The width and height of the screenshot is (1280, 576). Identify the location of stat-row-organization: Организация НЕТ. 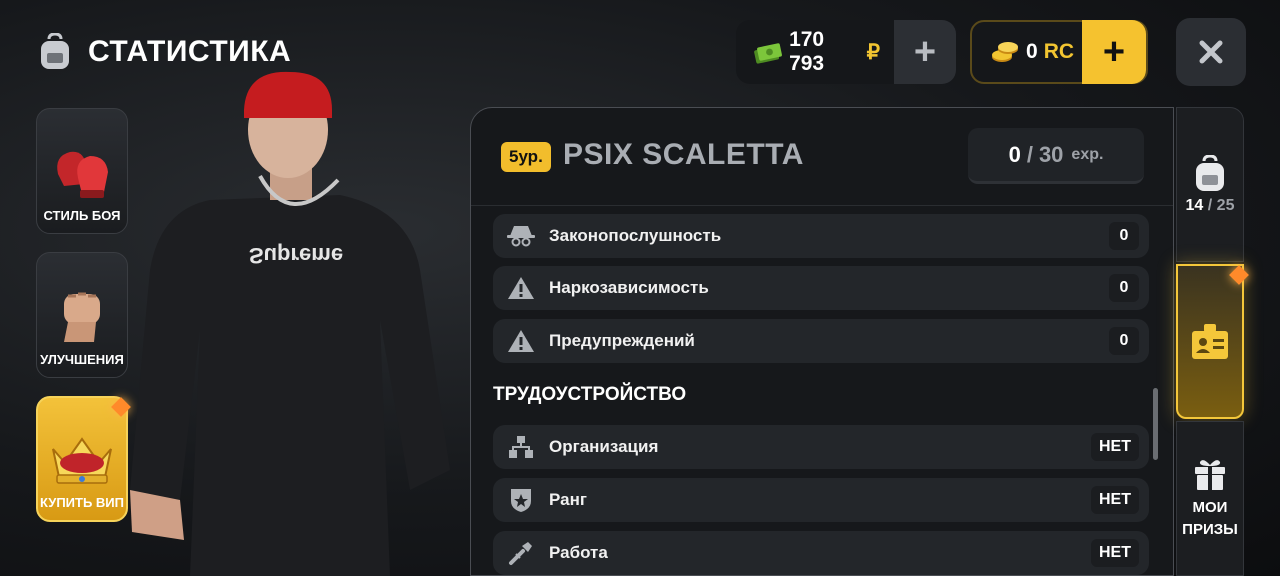
(821, 447).